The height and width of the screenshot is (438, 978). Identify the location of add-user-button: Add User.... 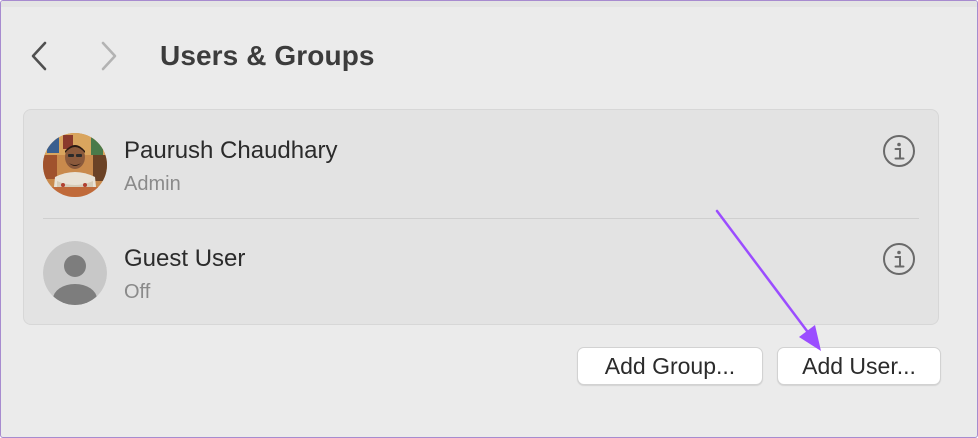
(859, 366).